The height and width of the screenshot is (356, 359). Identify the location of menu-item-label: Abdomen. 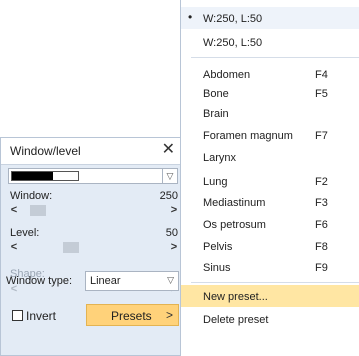
(227, 75).